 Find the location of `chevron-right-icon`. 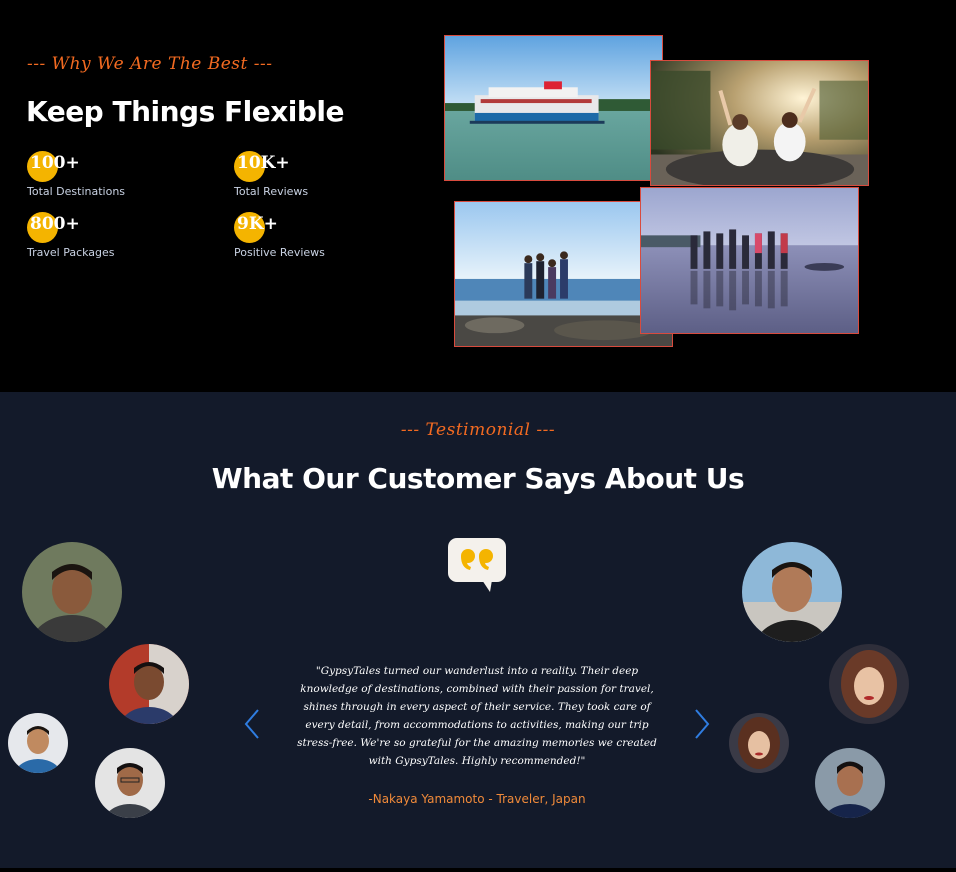

chevron-right-icon is located at coordinates (702, 724).